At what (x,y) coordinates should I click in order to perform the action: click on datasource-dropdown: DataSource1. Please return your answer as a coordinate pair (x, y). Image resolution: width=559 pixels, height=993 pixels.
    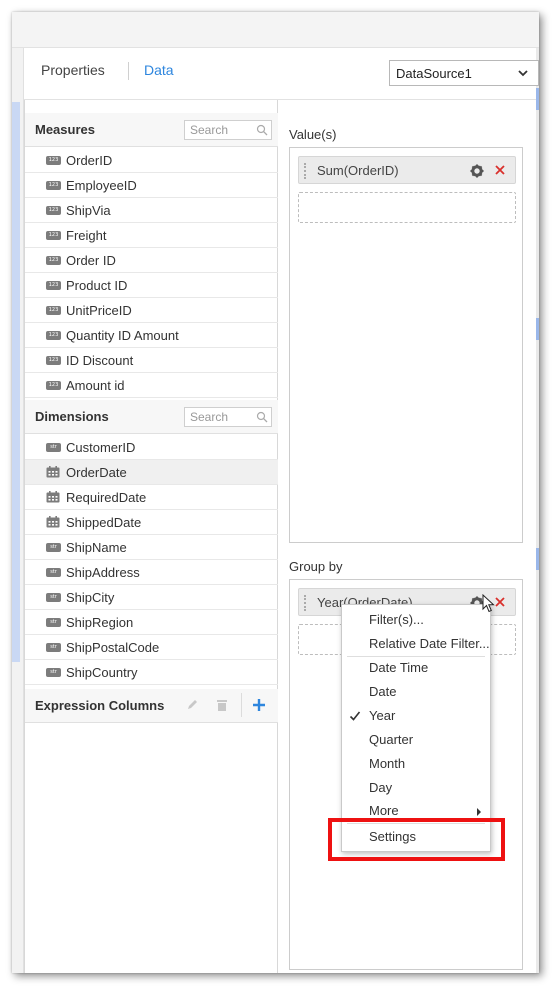
    Looking at the image, I should click on (464, 73).